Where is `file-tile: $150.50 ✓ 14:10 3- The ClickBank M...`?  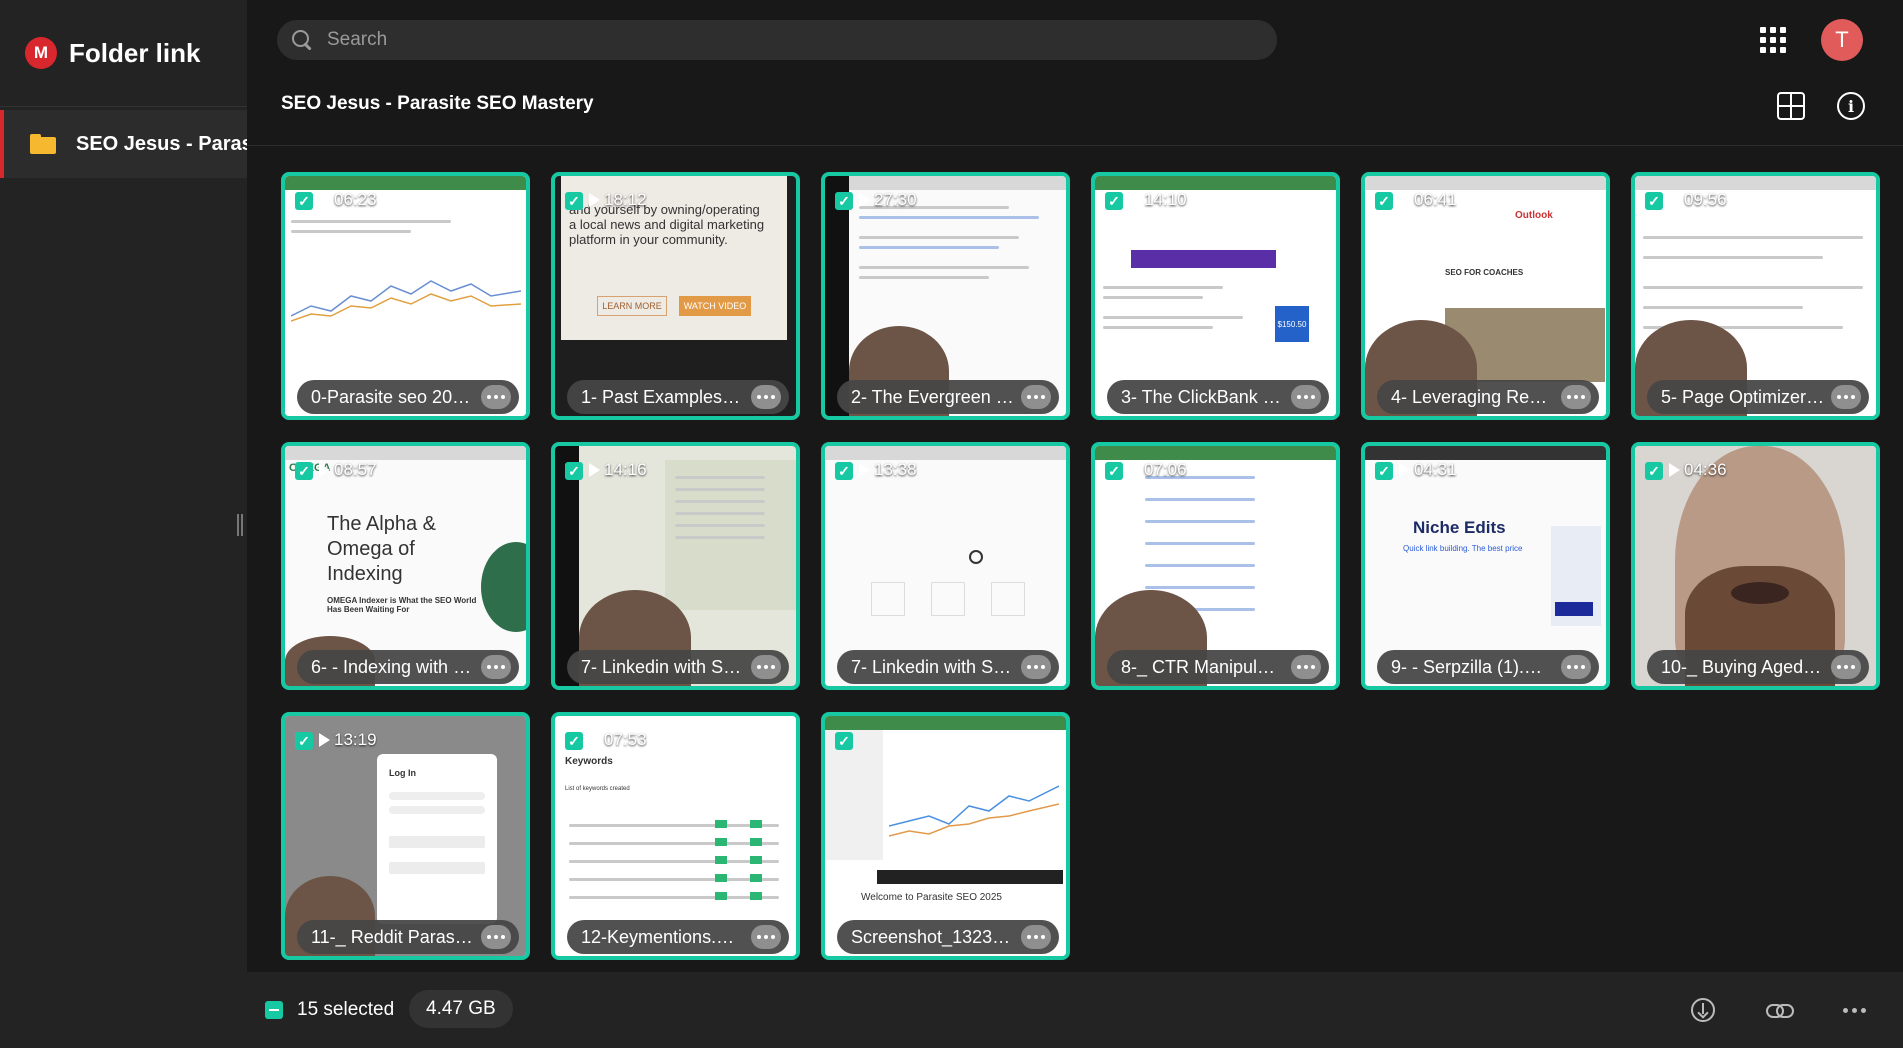 file-tile: $150.50 ✓ 14:10 3- The ClickBank M... is located at coordinates (1215, 296).